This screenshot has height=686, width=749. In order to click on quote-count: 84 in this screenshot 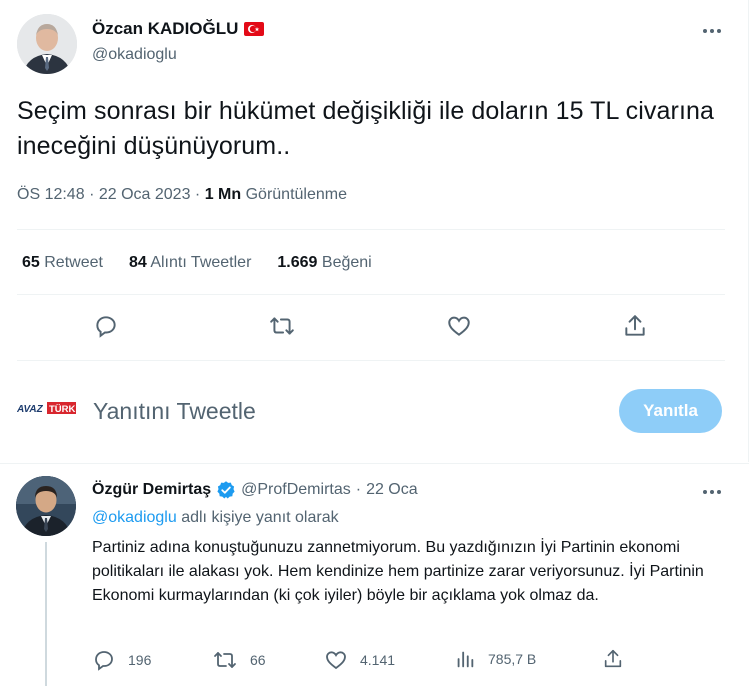, I will do `click(137, 262)`.